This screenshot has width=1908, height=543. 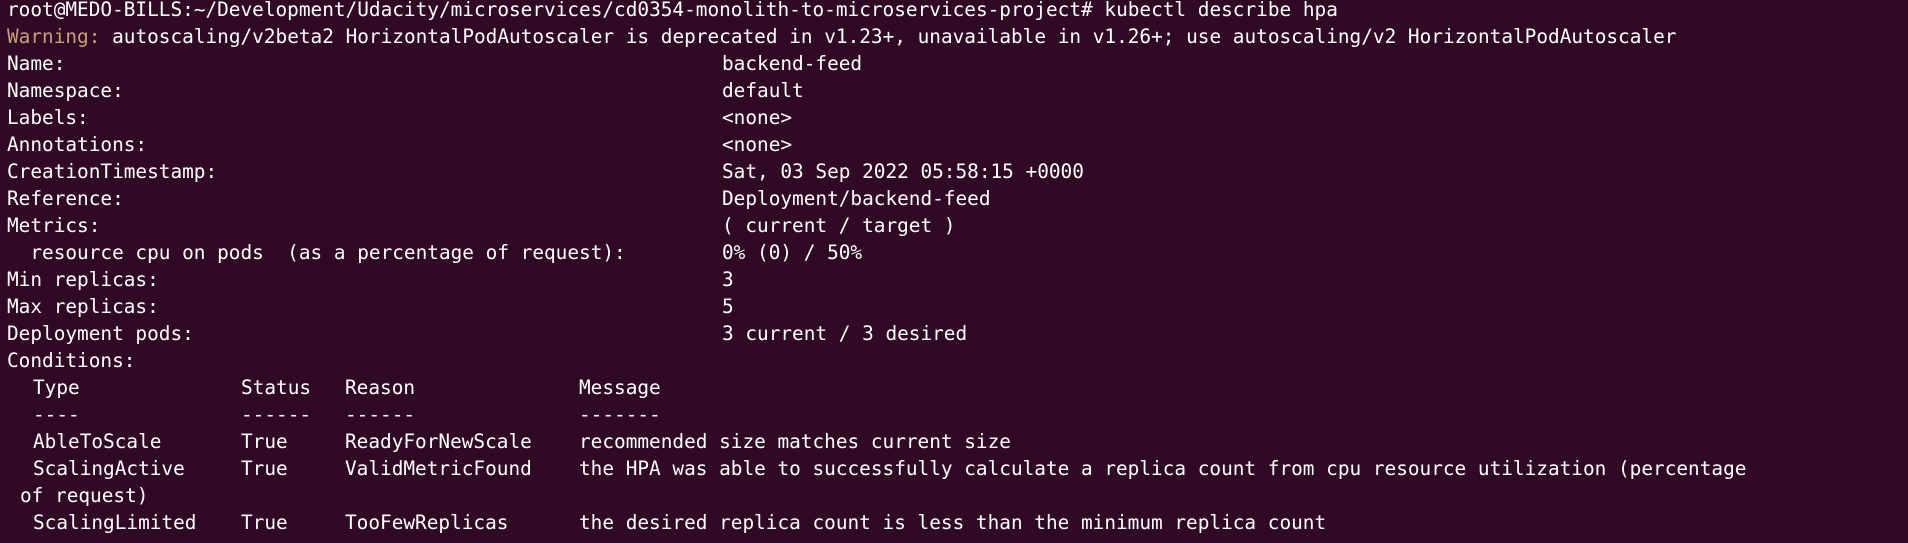 I want to click on field-value: 5, so click(x=728, y=306).